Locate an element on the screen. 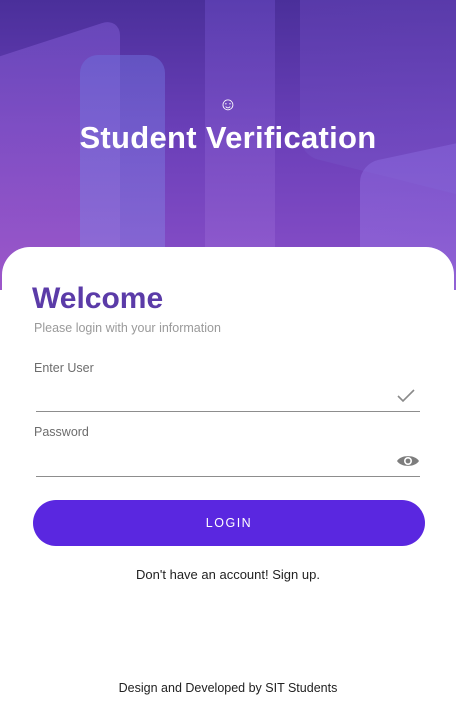  smile-icon: ☺ is located at coordinates (228, 104).